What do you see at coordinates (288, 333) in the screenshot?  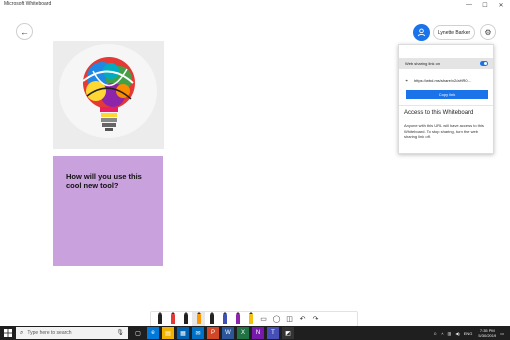 I see `whiteboard-app-icon: ◩` at bounding box center [288, 333].